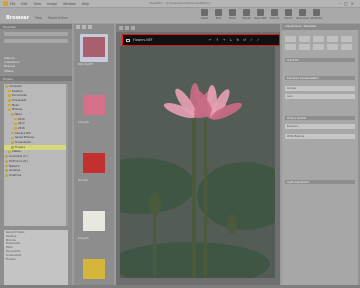 This screenshot has width=360, height=288. What do you see at coordinates (85, 4) in the screenshot?
I see `menu-help: Help` at bounding box center [85, 4].